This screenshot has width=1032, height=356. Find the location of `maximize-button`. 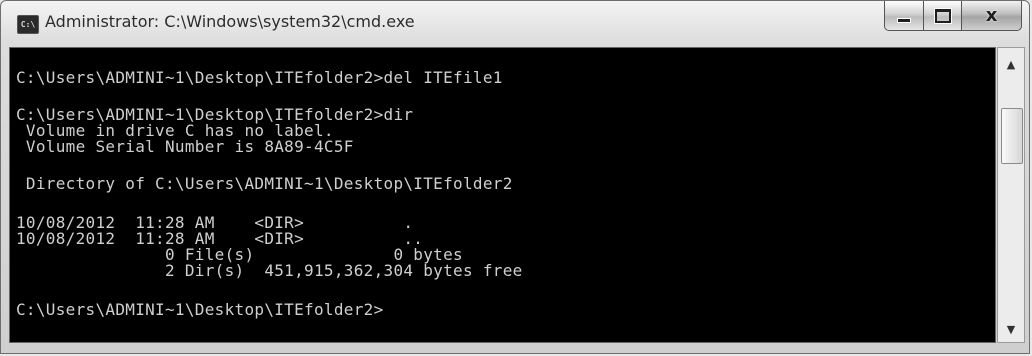

maximize-button is located at coordinates (943, 16).